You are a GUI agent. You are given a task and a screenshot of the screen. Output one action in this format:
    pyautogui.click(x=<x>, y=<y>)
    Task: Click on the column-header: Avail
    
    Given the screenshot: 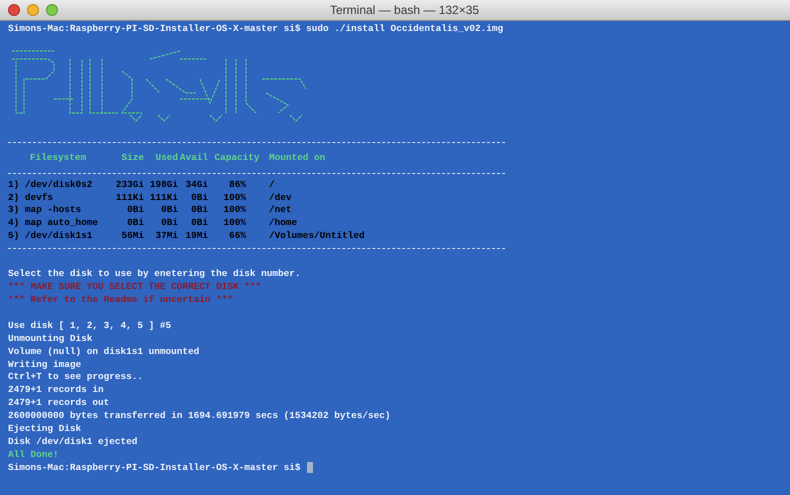 What is the action you would take?
    pyautogui.click(x=193, y=158)
    